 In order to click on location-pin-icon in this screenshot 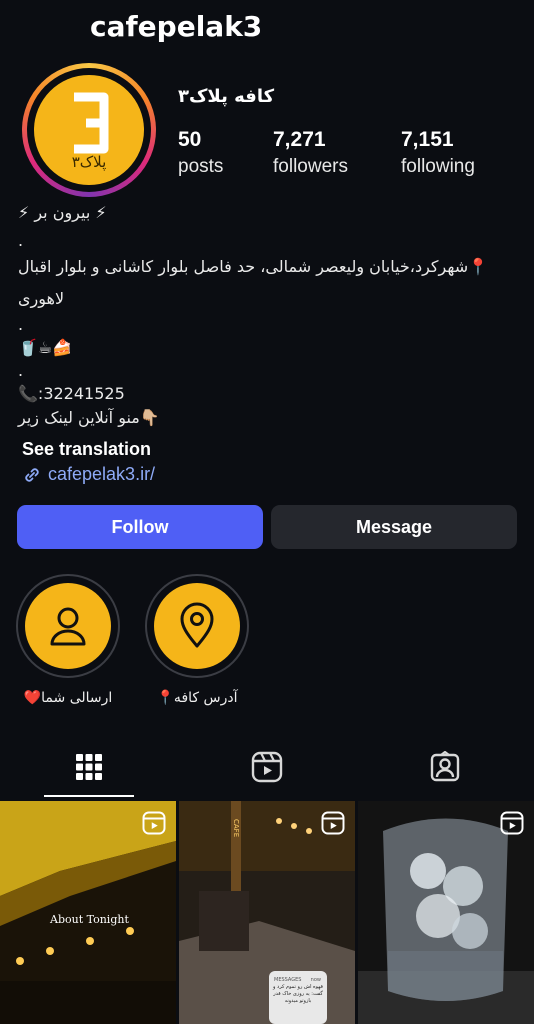, I will do `click(197, 625)`.